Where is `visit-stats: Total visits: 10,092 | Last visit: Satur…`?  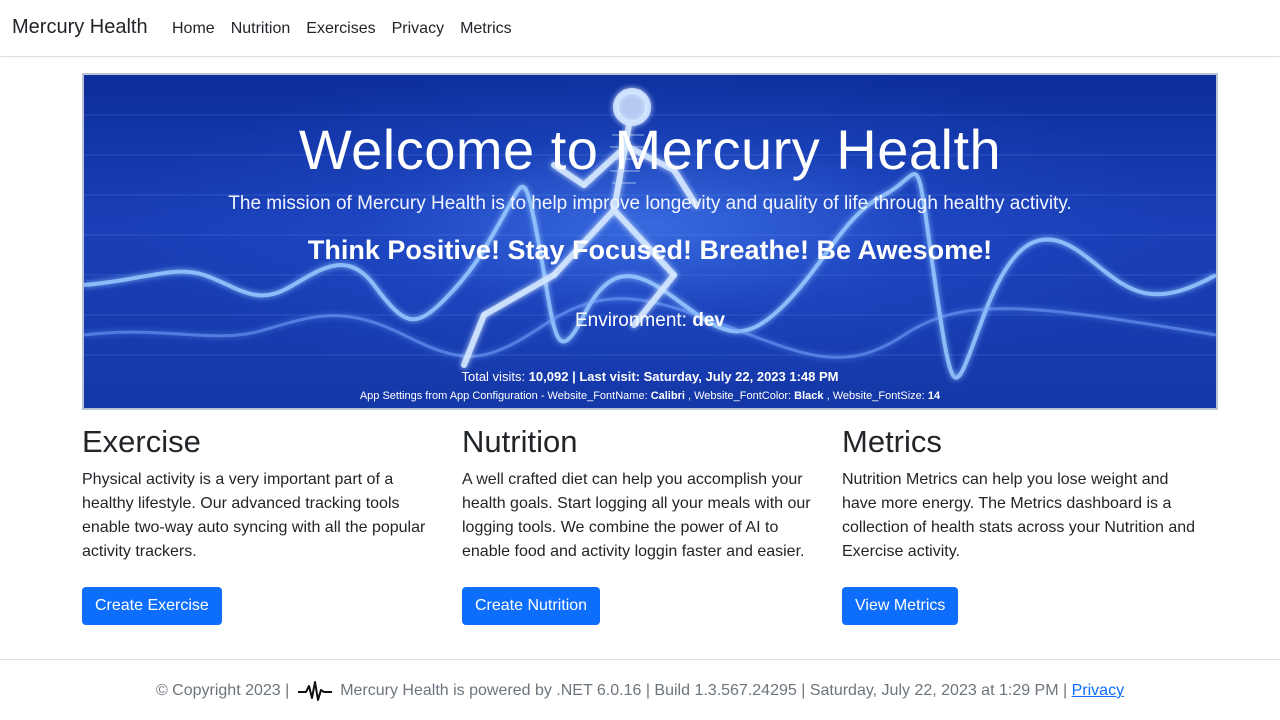
visit-stats: Total visits: 10,092 | Last visit: Satur… is located at coordinates (650, 376).